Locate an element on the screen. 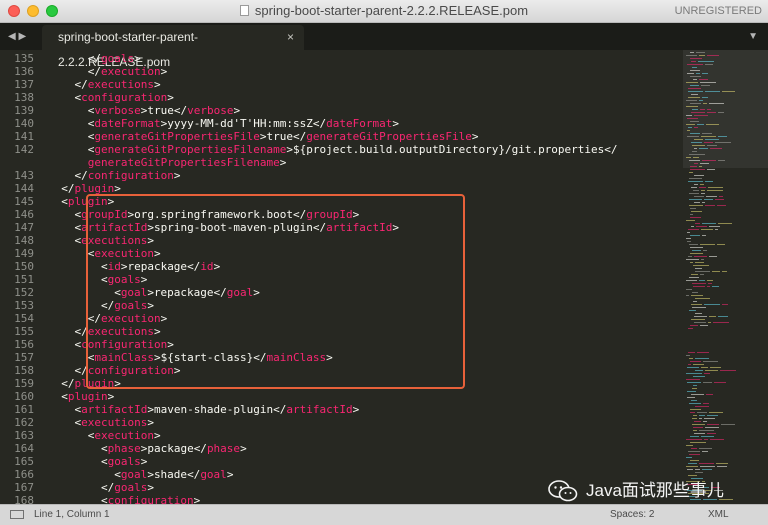 The width and height of the screenshot is (768, 525). code-line: 167 </goals> is located at coordinates (341, 487).